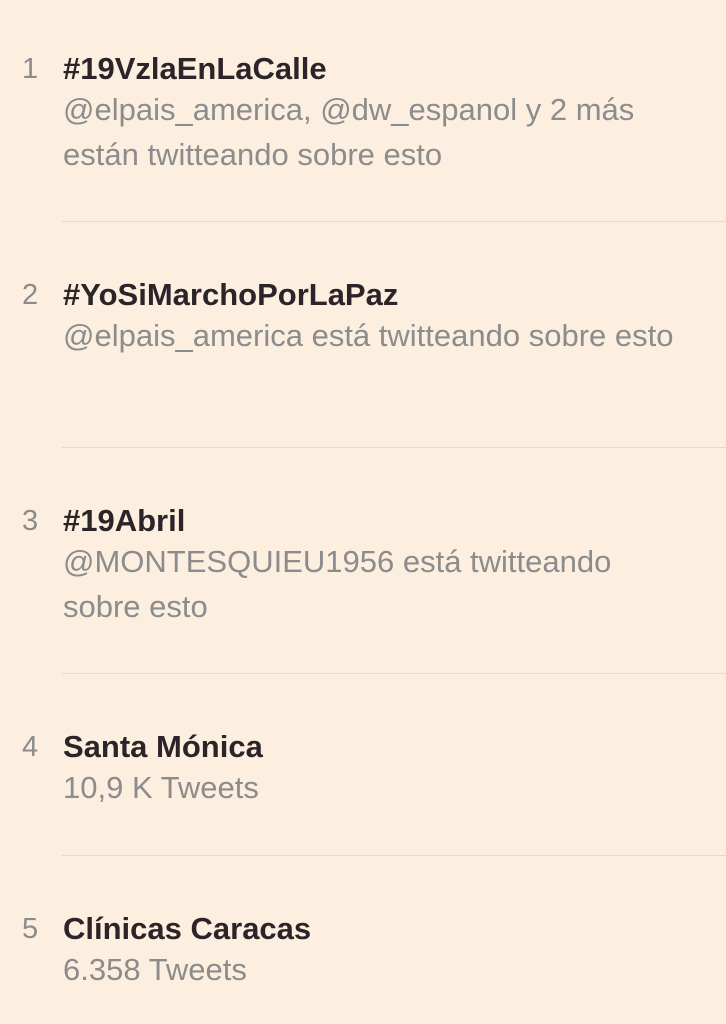 This screenshot has width=726, height=1024. I want to click on trend-context: 6.358 Tweets, so click(155, 969).